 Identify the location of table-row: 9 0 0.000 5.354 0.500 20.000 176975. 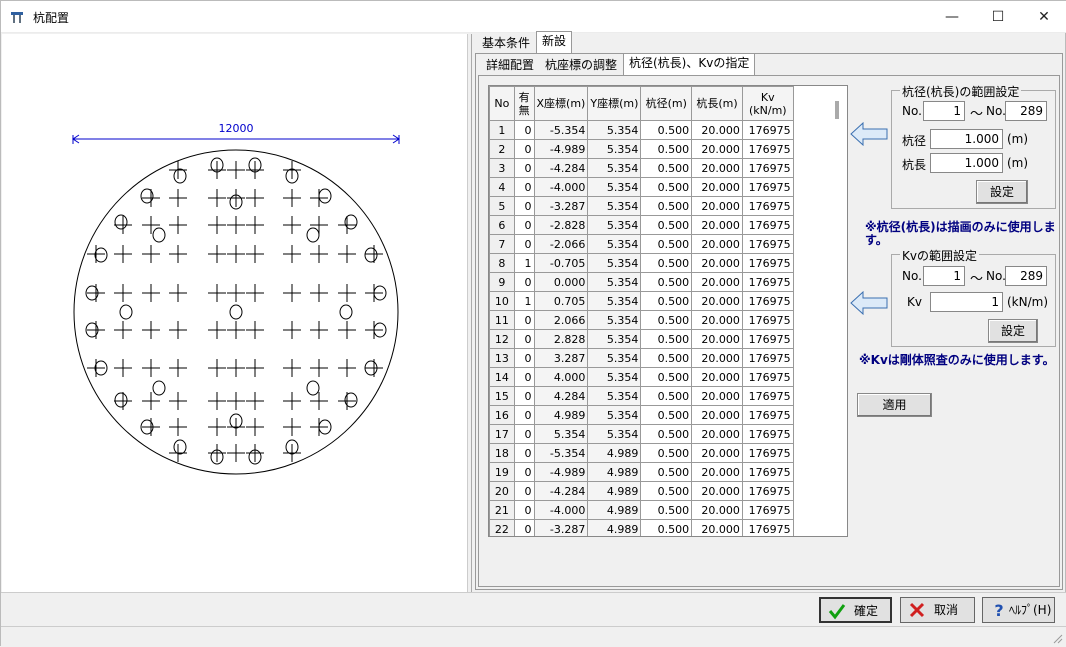
(668, 282).